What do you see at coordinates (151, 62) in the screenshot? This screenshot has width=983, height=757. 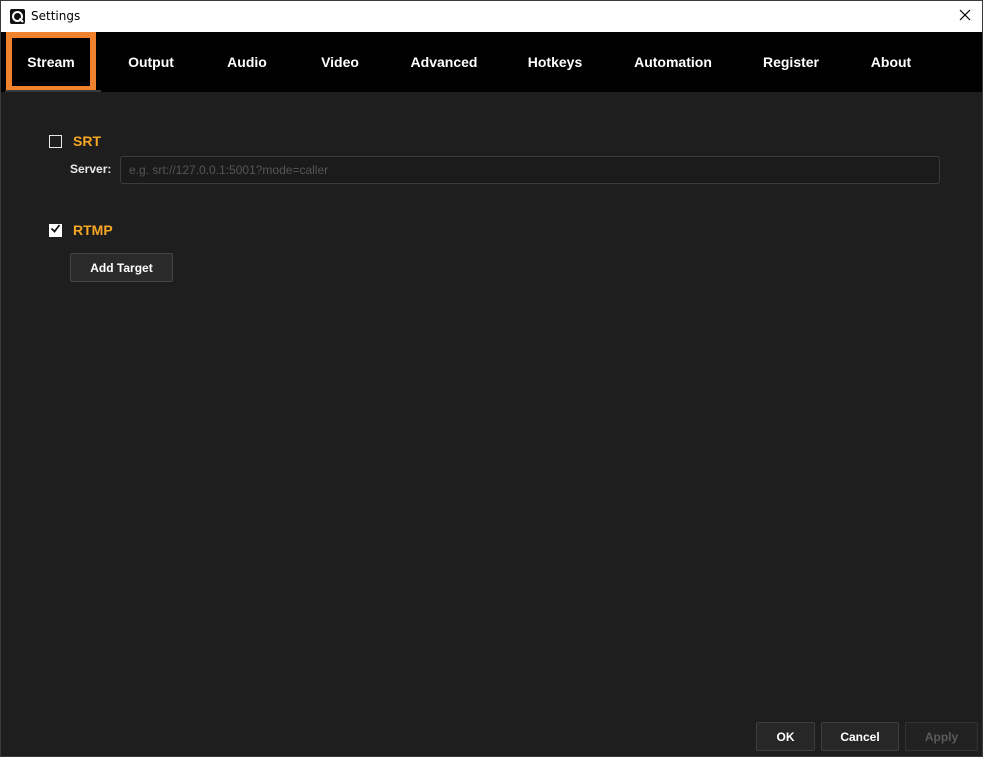 I see `tab-output: Output` at bounding box center [151, 62].